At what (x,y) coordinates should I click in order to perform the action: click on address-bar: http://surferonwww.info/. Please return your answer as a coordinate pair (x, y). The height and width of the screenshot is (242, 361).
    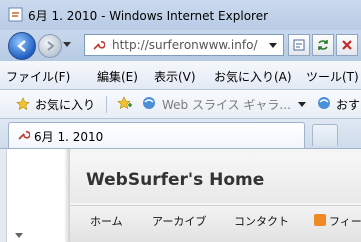
    Looking at the image, I should click on (184, 45).